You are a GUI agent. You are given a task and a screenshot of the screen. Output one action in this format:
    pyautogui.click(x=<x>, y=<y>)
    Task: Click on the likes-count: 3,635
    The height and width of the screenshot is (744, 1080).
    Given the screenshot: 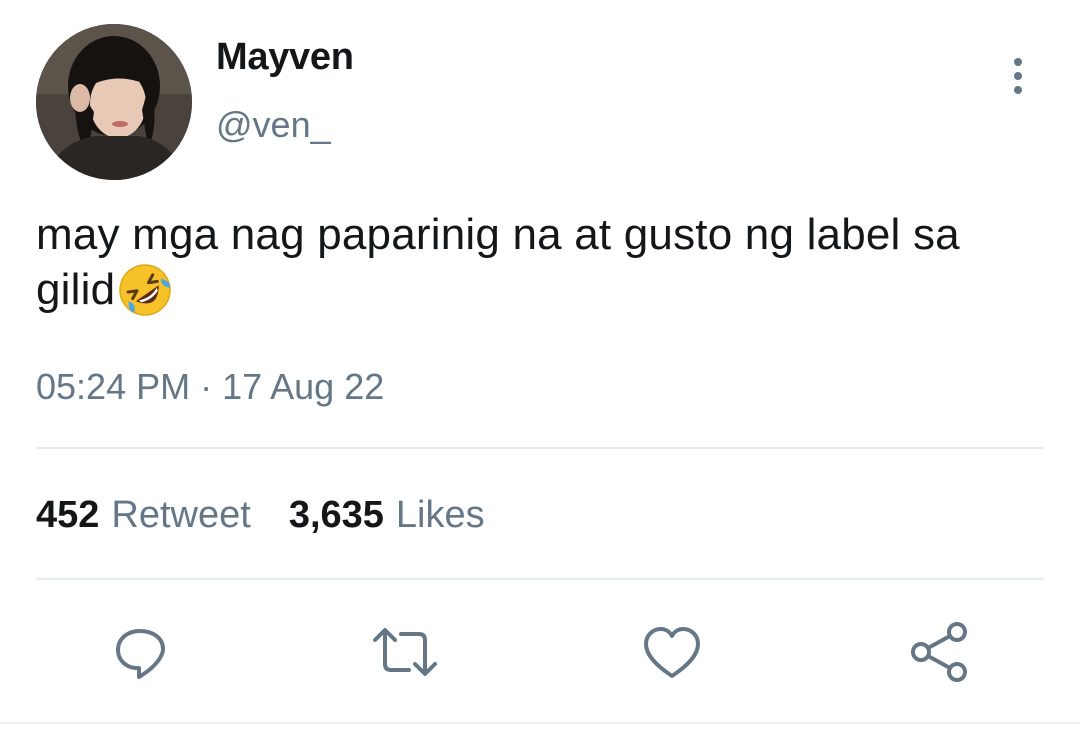 What is the action you would take?
    pyautogui.click(x=336, y=515)
    